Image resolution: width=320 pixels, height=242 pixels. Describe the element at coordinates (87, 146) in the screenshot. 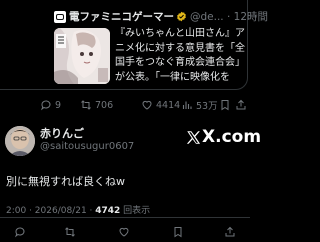

I see `reply-handle: @saitousugur0607` at that location.